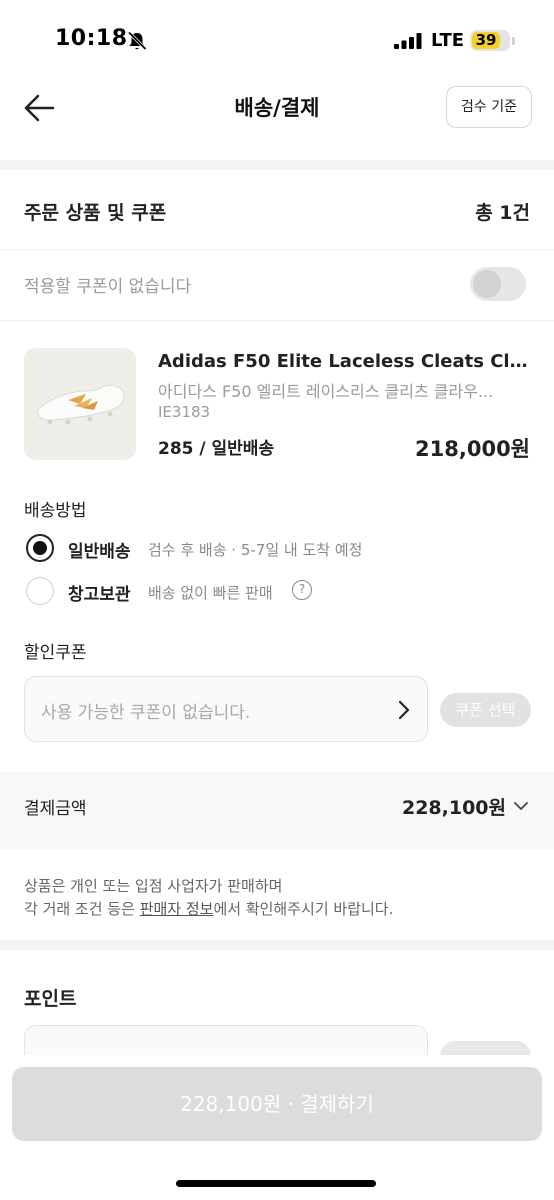  What do you see at coordinates (486, 40) in the screenshot?
I see `battery-level: 39` at bounding box center [486, 40].